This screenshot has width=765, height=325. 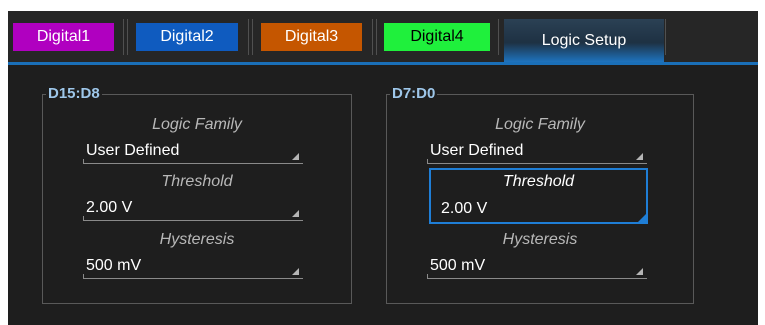 I want to click on threshold-field-selected: Threshold 2.00 V, so click(x=538, y=196).